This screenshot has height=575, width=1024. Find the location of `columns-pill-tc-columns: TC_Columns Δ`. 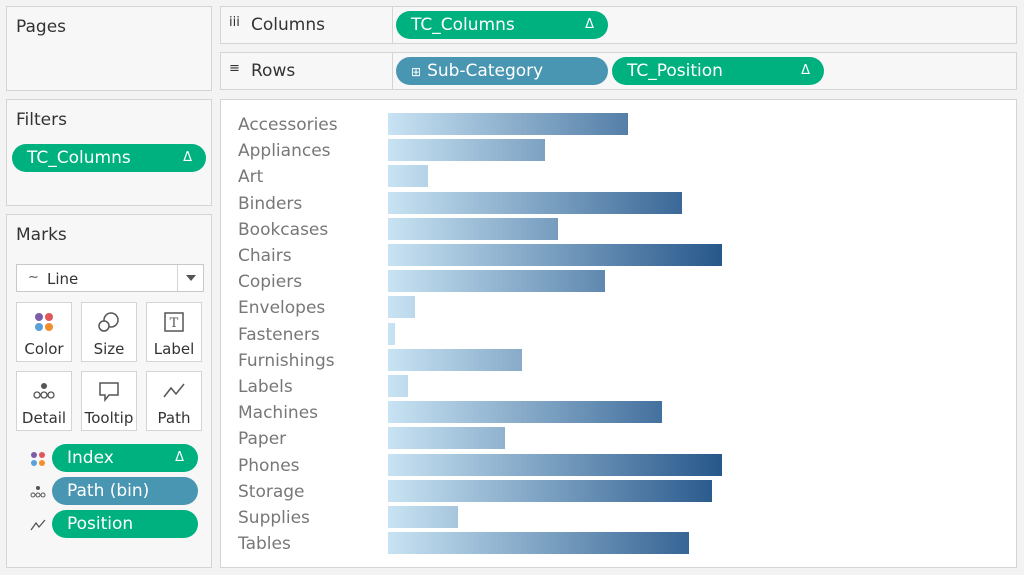

columns-pill-tc-columns: TC_Columns Δ is located at coordinates (502, 25).